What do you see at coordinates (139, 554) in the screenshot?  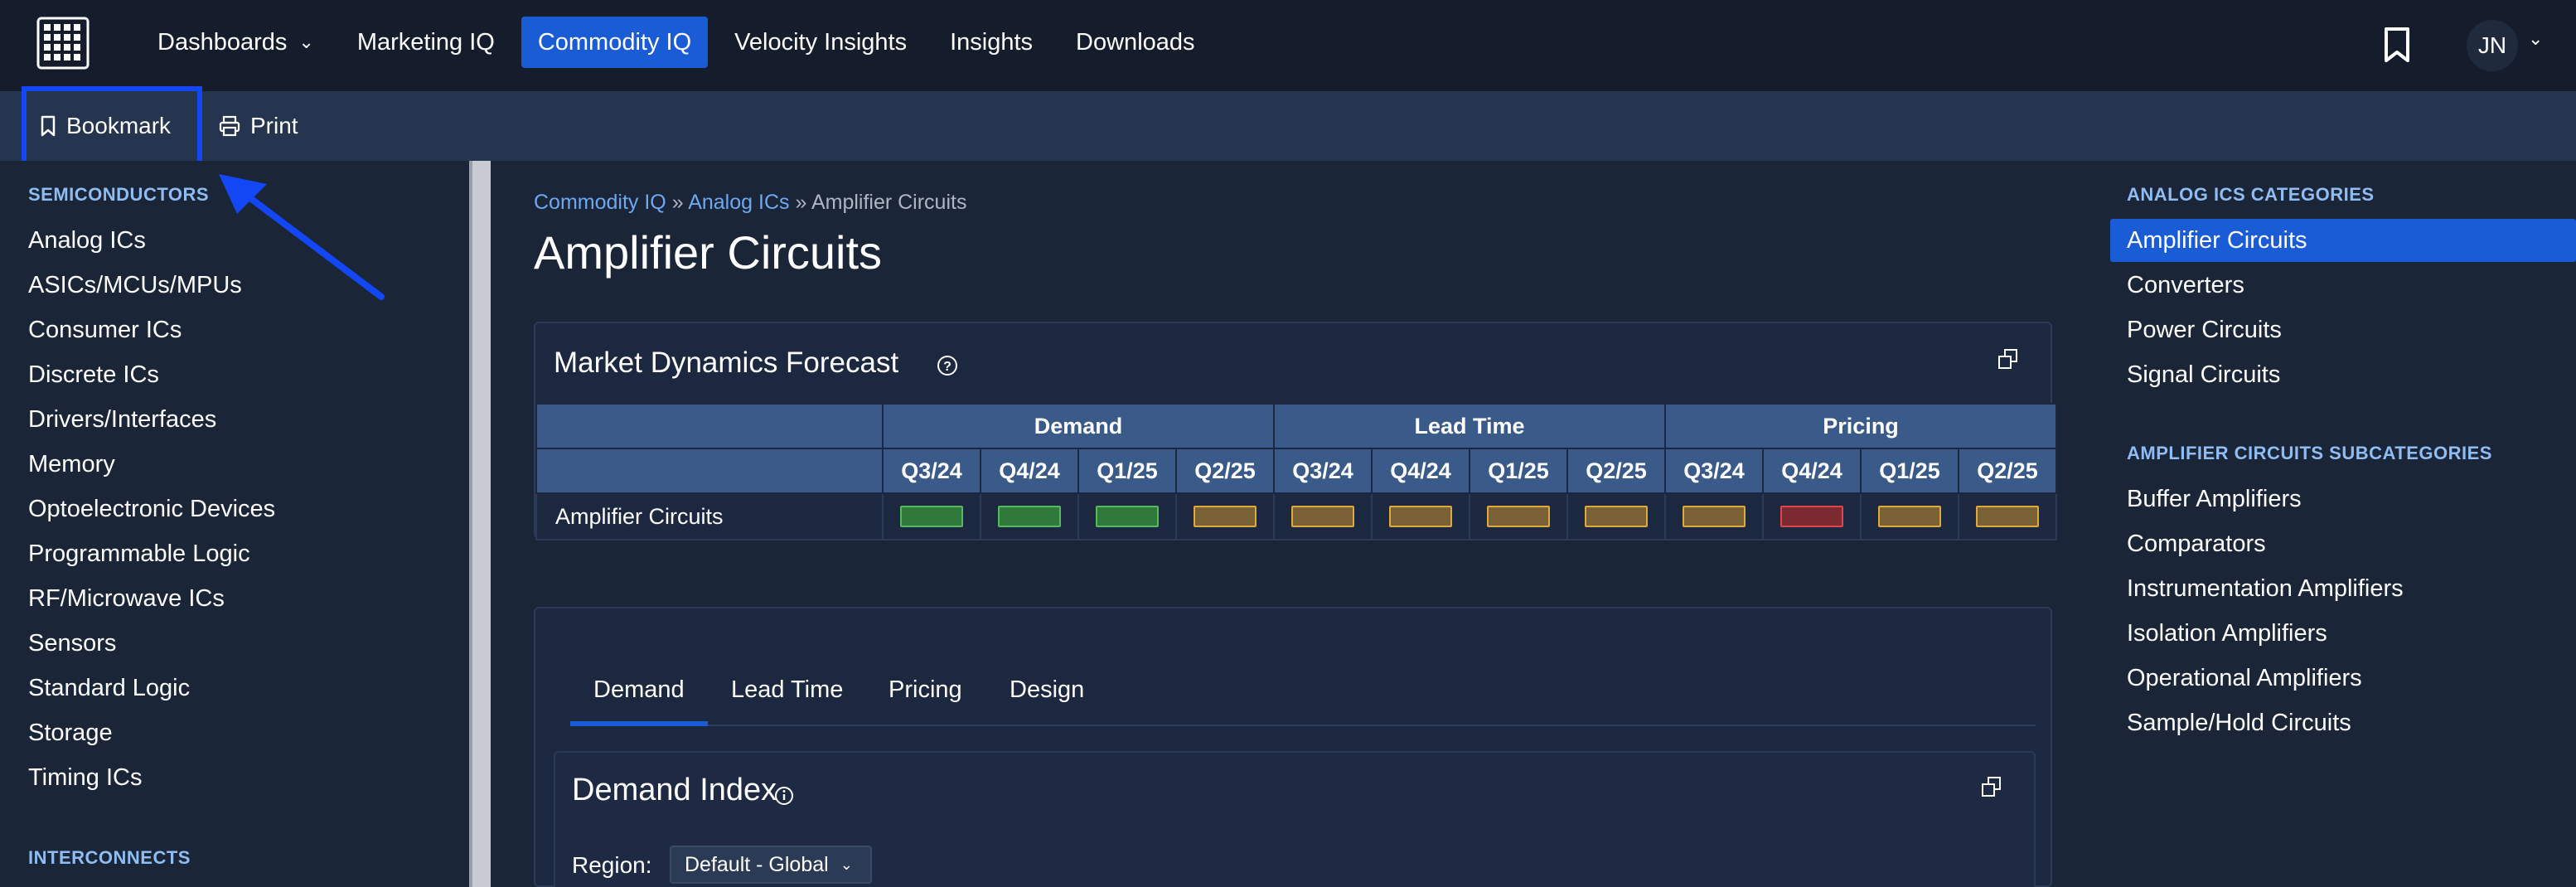 I see `sidebar-item-programmable-logic: Programmable Logic` at bounding box center [139, 554].